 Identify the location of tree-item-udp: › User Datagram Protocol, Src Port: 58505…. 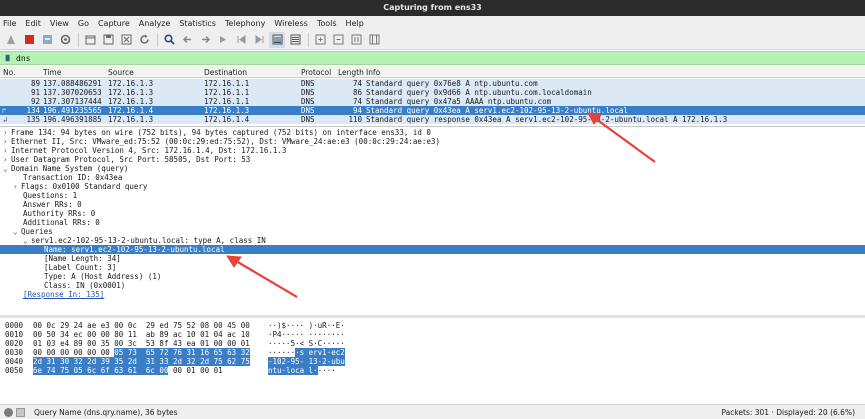
(126, 159).